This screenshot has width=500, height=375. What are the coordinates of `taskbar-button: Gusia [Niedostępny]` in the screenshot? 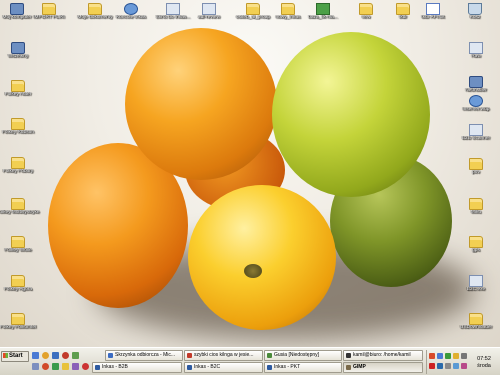 It's located at (303, 355).